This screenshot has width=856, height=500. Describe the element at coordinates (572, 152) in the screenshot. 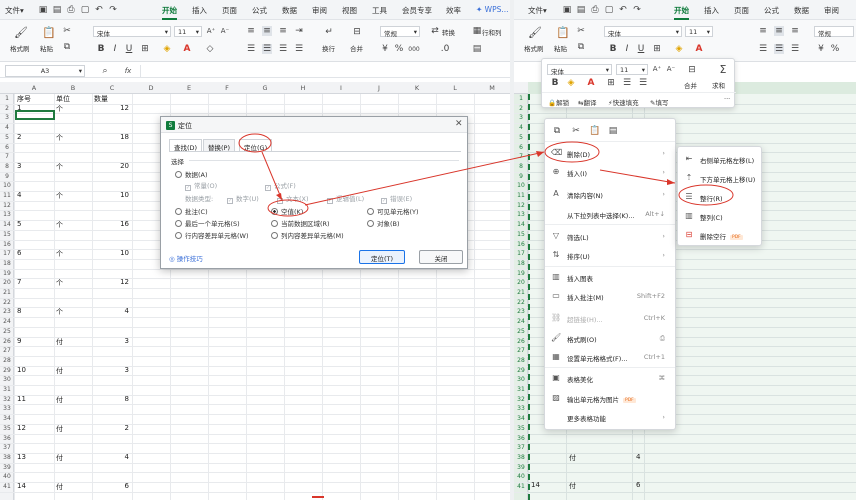

I see `highlight-delete-item` at that location.